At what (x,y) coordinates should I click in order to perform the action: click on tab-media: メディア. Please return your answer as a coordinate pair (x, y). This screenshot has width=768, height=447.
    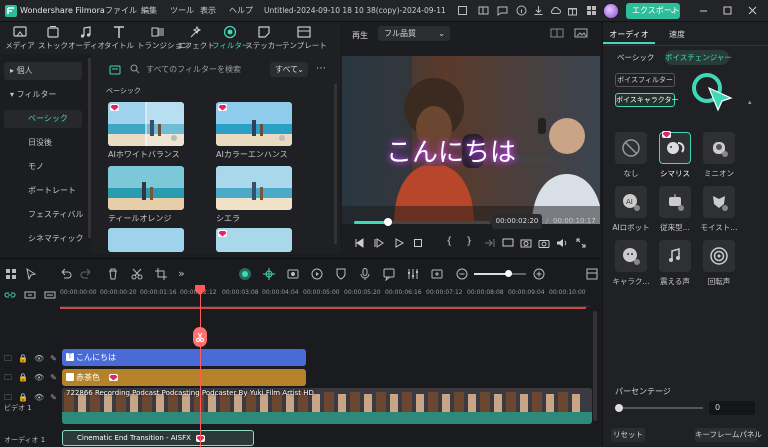
    Looking at the image, I should click on (20, 38).